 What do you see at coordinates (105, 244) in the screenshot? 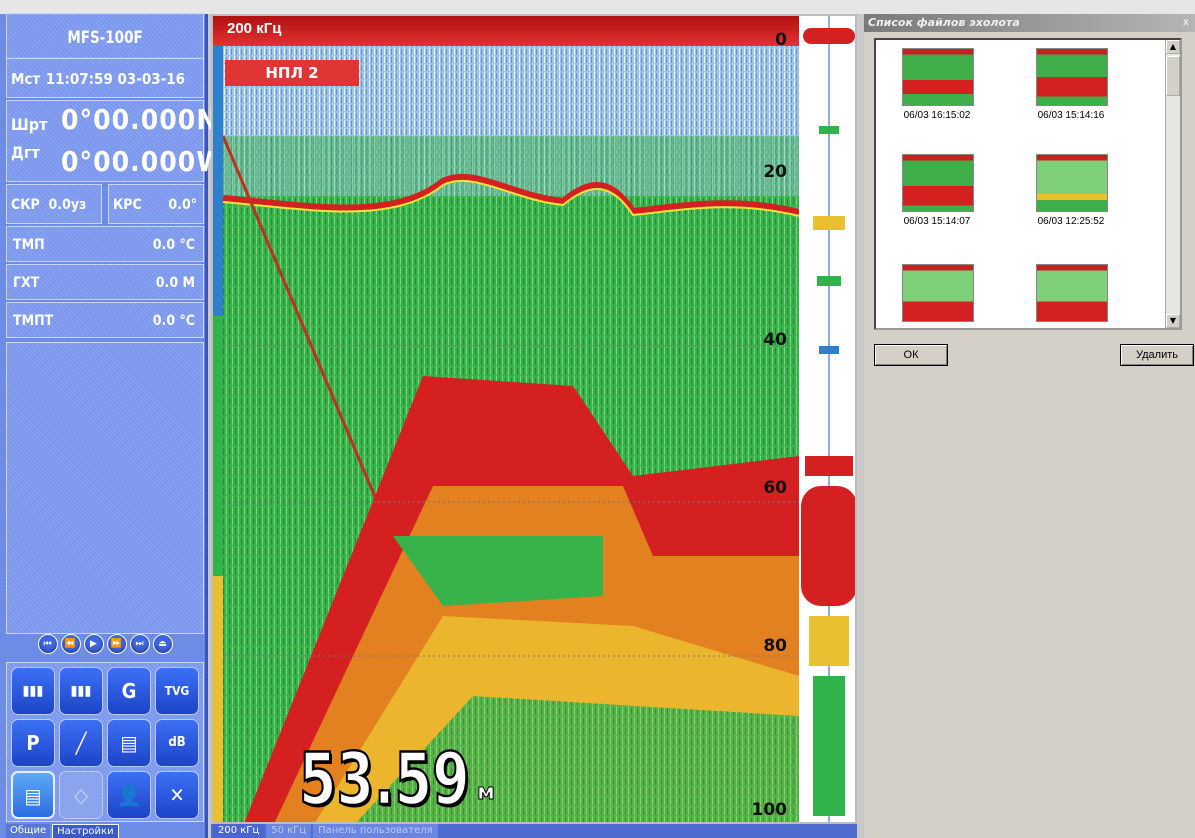
I see `temperature-box: ТМП 0.0 °C` at bounding box center [105, 244].